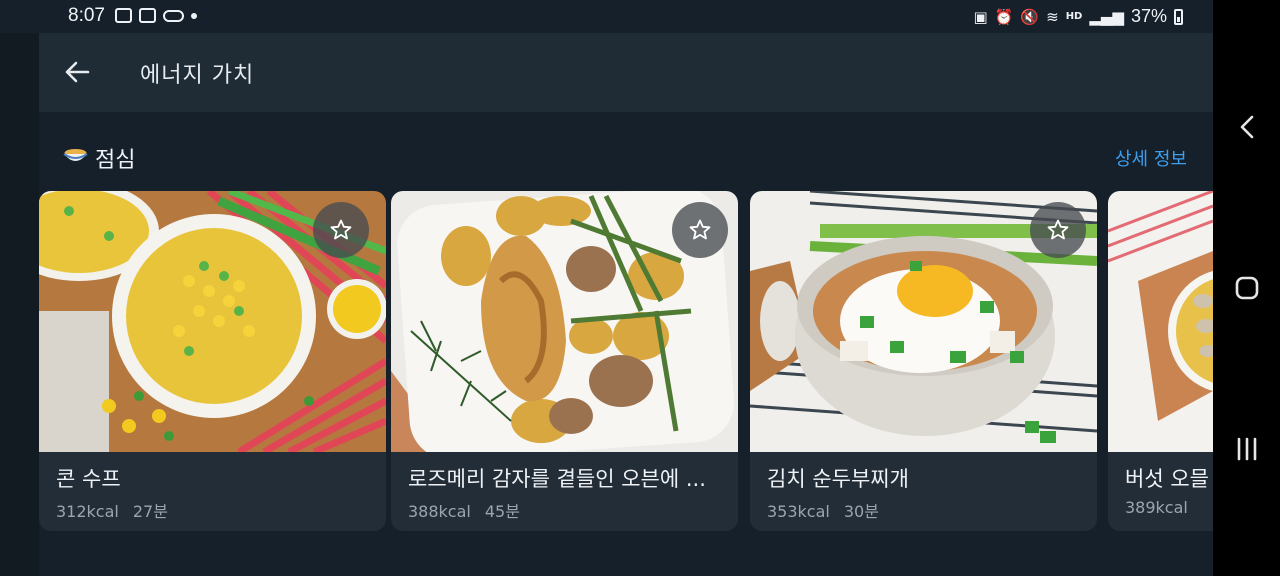 Image resolution: width=1280 pixels, height=576 pixels. What do you see at coordinates (173, 15) in the screenshot?
I see `message-notification-icon` at bounding box center [173, 15].